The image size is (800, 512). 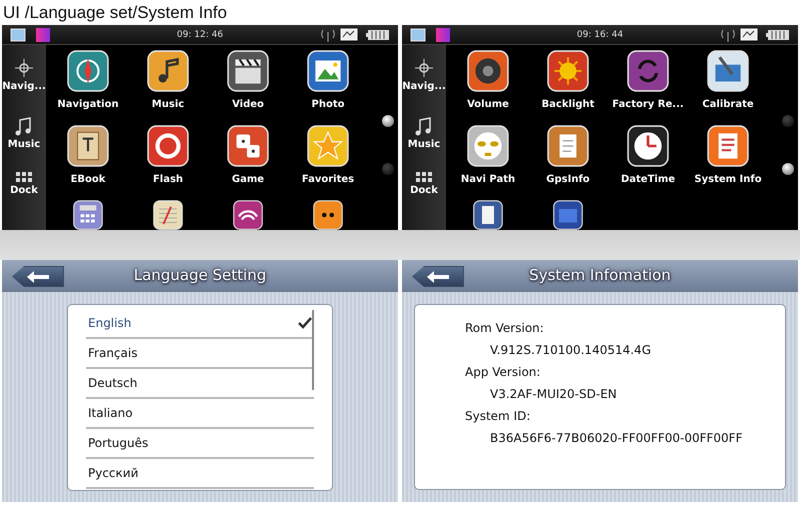 What do you see at coordinates (570, 350) in the screenshot?
I see `field-value: V.912S.710100.140514.4G` at bounding box center [570, 350].